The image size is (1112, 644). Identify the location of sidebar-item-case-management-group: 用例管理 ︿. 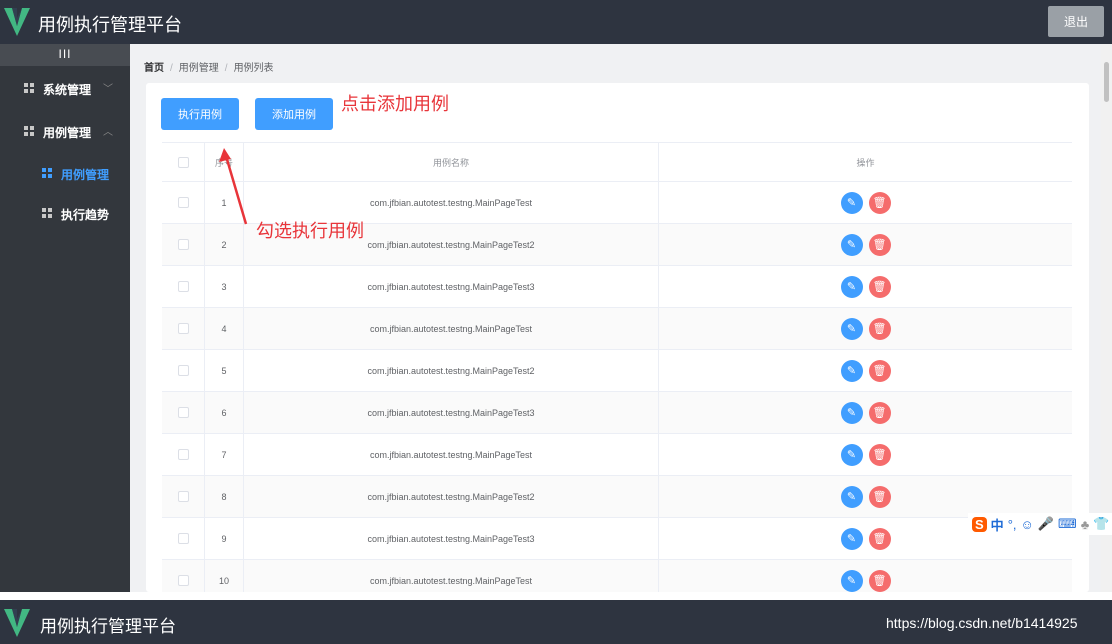
(65, 131).